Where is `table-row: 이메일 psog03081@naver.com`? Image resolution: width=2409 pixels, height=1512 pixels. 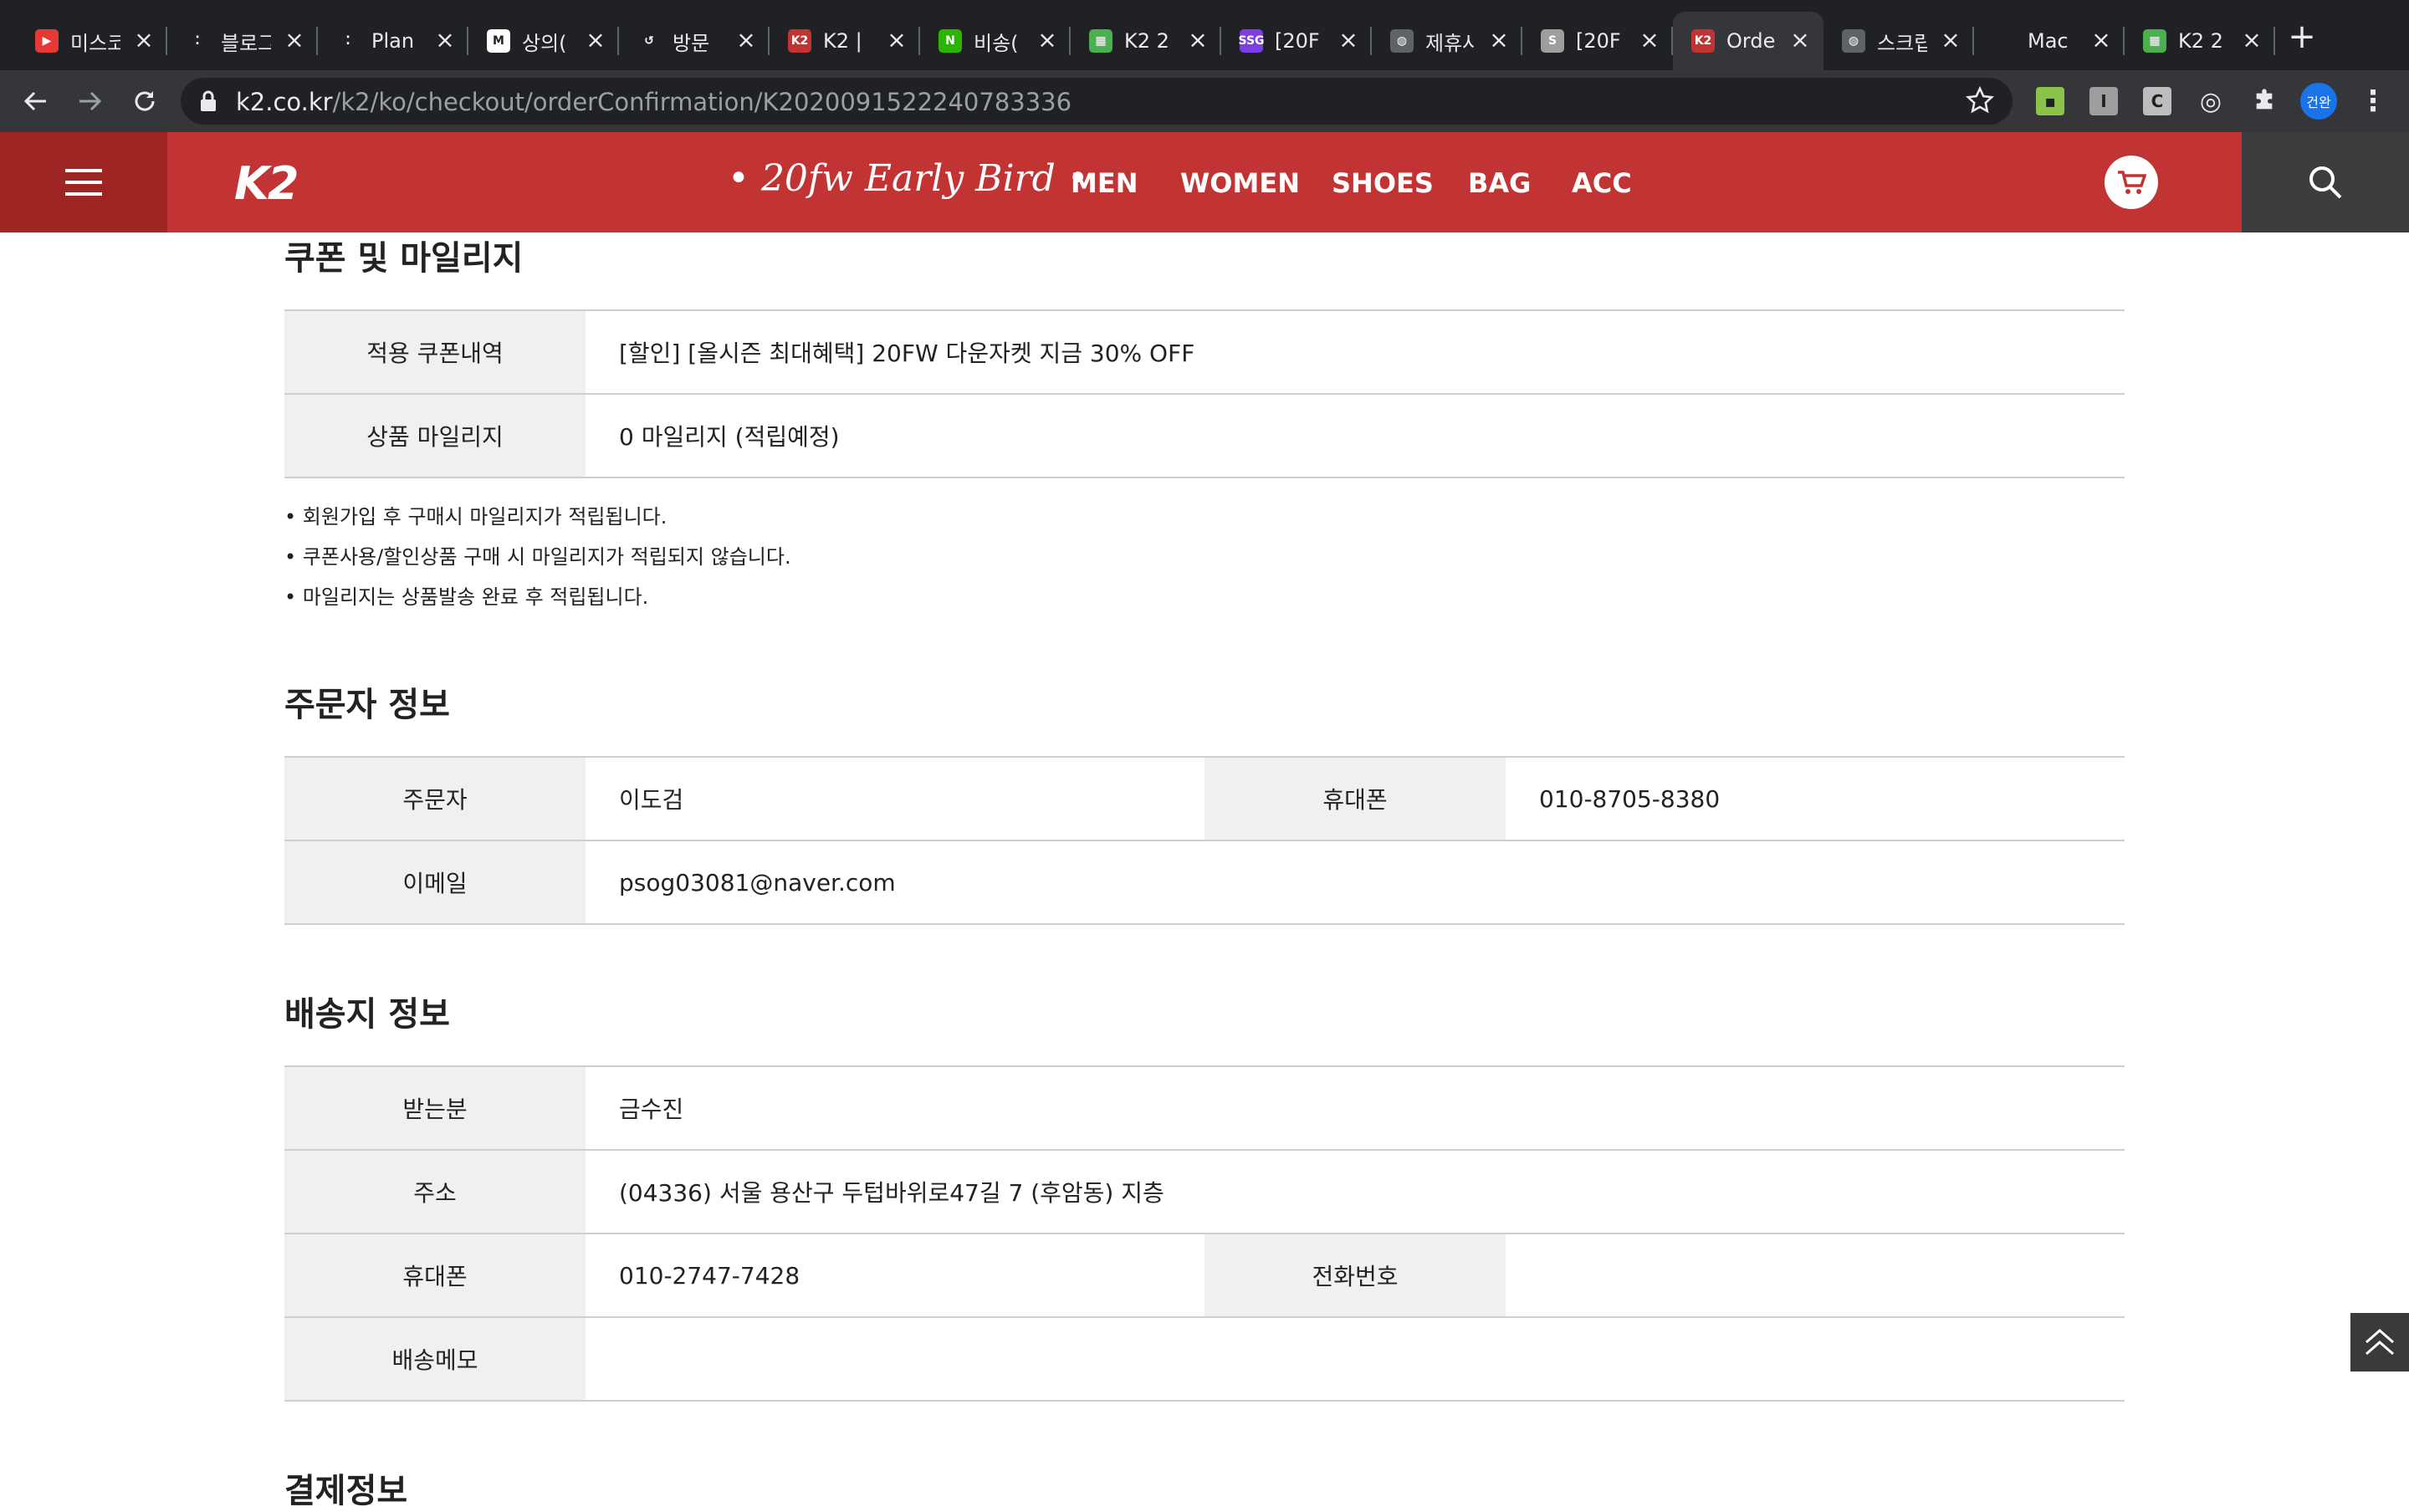
table-row: 이메일 psog03081@naver.com is located at coordinates (1204, 883).